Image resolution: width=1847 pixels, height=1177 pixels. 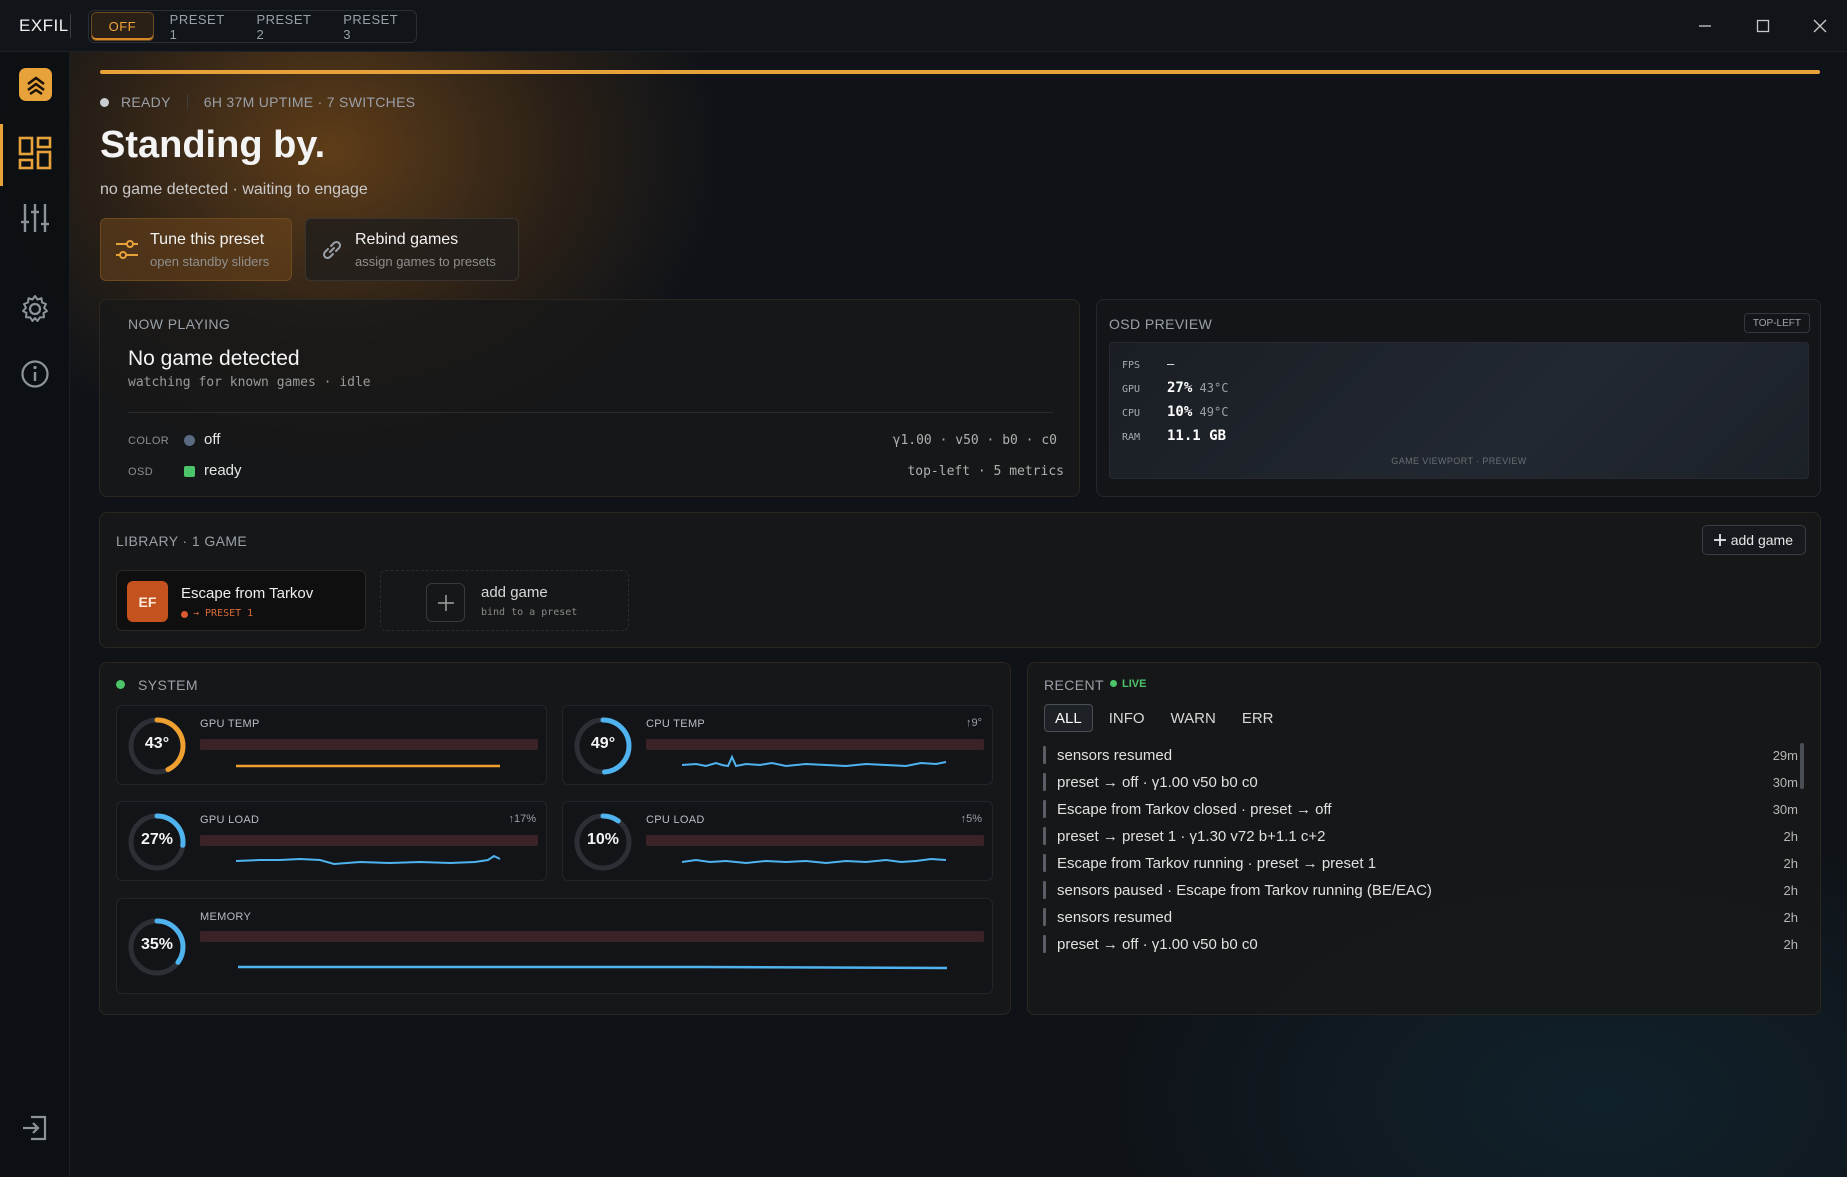 What do you see at coordinates (1420, 944) in the screenshot?
I see `log-entry: preset → off · γ1.00 v50 b0 c0 2h` at bounding box center [1420, 944].